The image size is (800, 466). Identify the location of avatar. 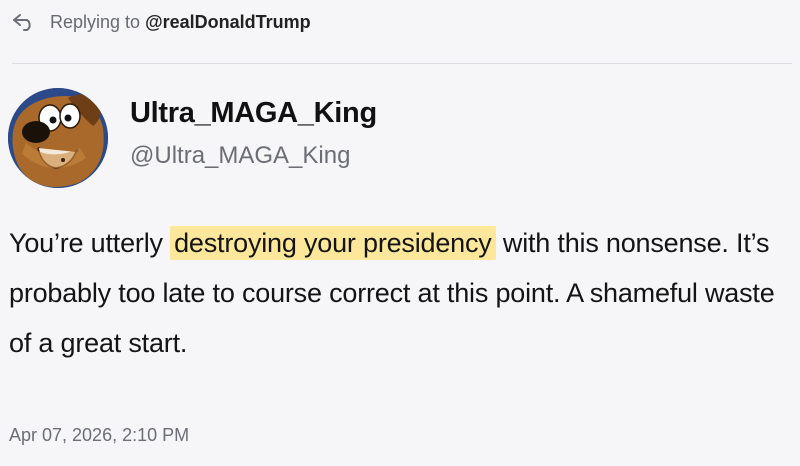
(58, 138).